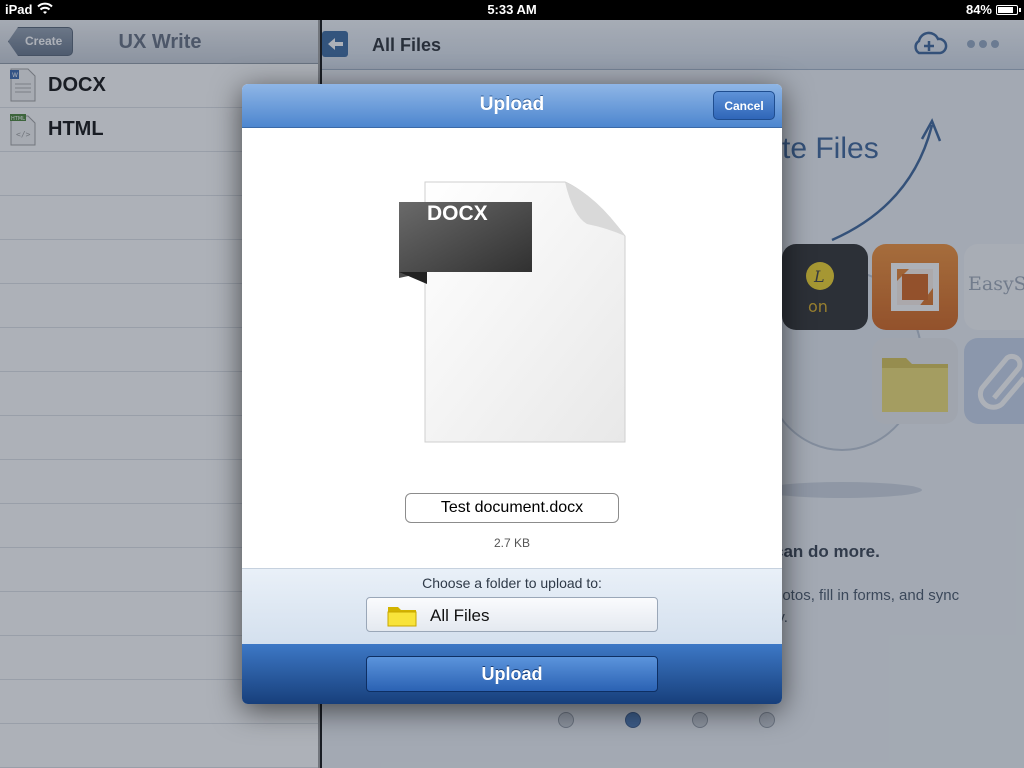 This screenshot has height=768, width=1024. Describe the element at coordinates (457, 213) in the screenshot. I see `doc-type-label: DOCX` at that location.